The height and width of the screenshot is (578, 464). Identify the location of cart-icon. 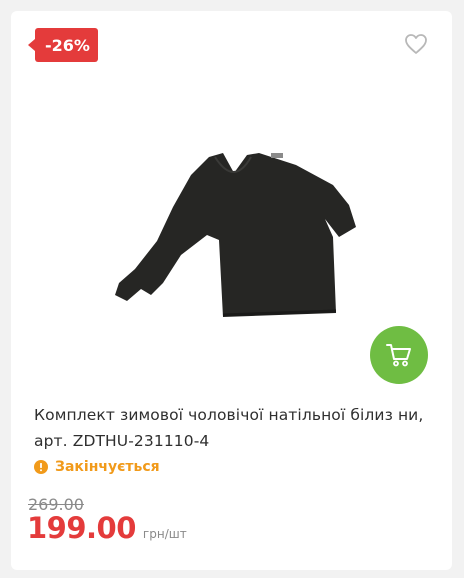
(398, 355).